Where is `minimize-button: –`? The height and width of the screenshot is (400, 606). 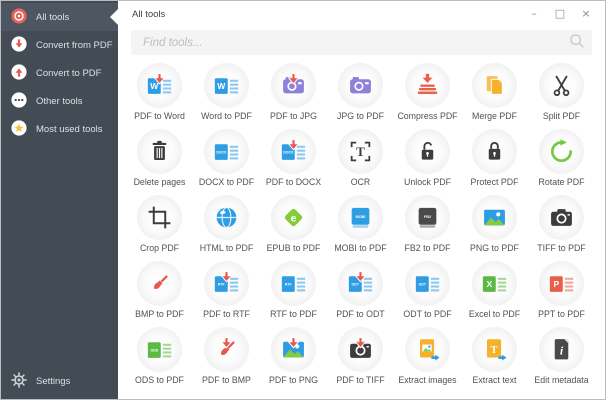 minimize-button: – is located at coordinates (534, 14).